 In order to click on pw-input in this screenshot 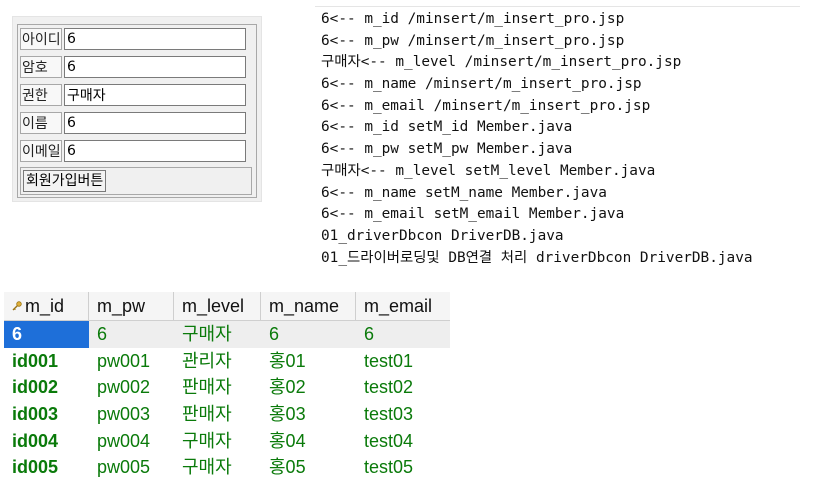, I will do `click(155, 67)`.